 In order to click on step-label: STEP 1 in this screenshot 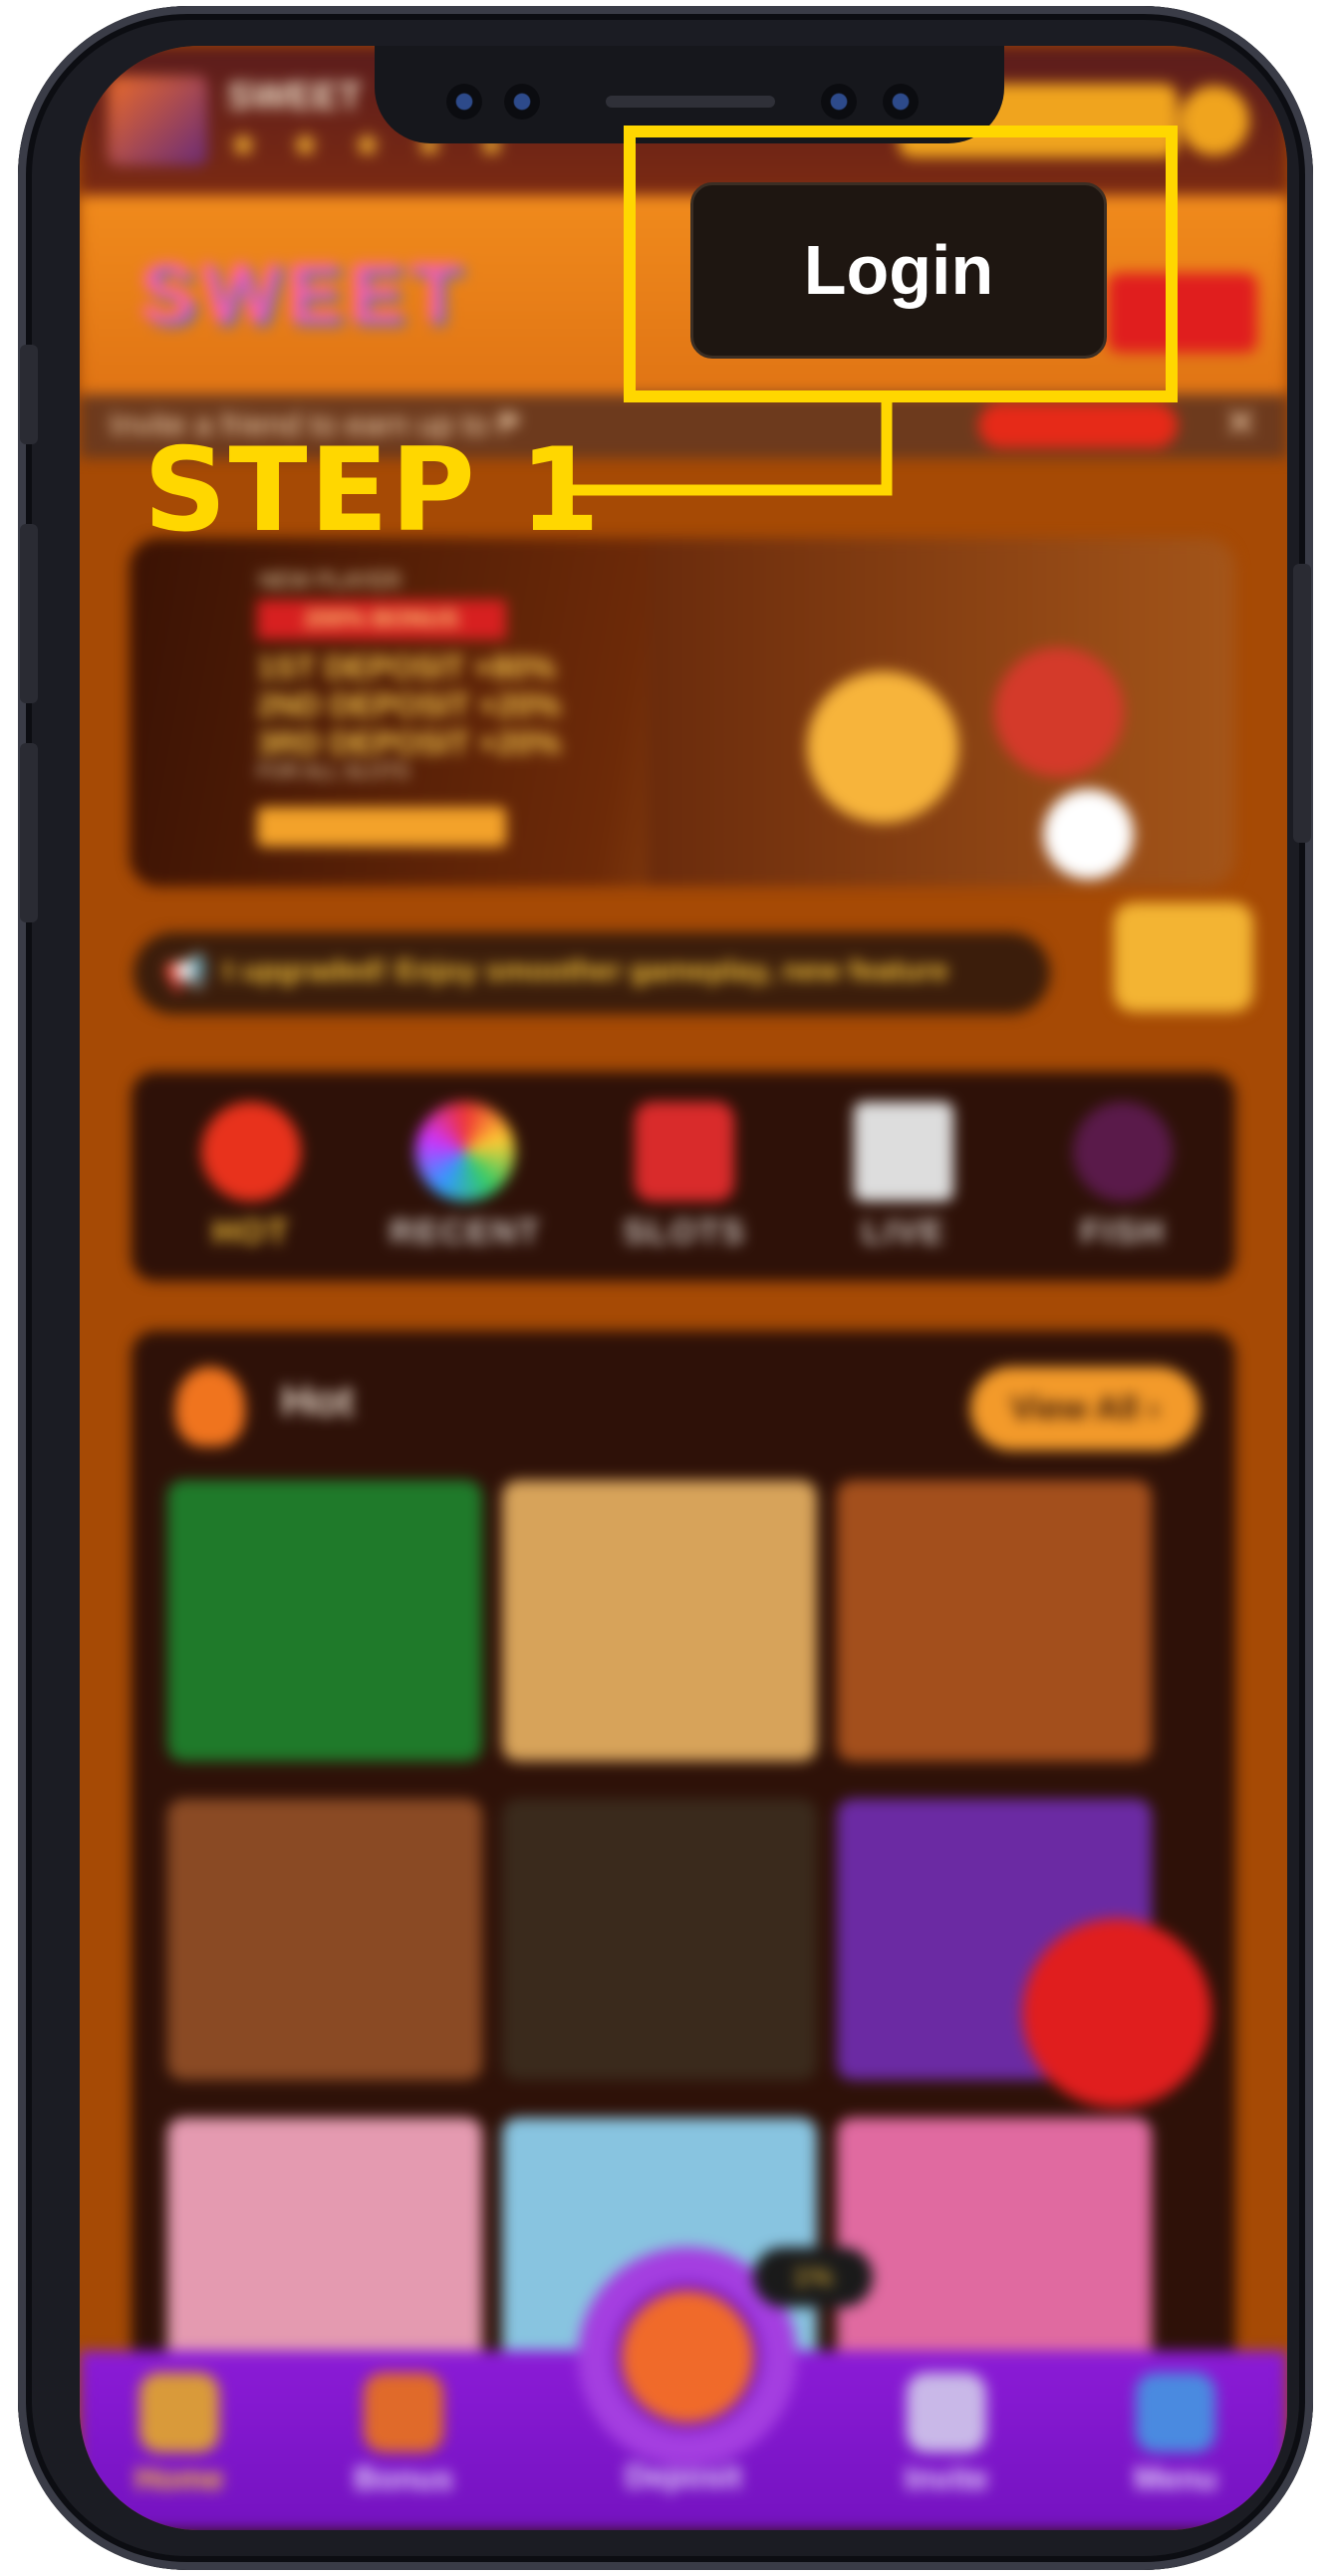, I will do `click(373, 490)`.